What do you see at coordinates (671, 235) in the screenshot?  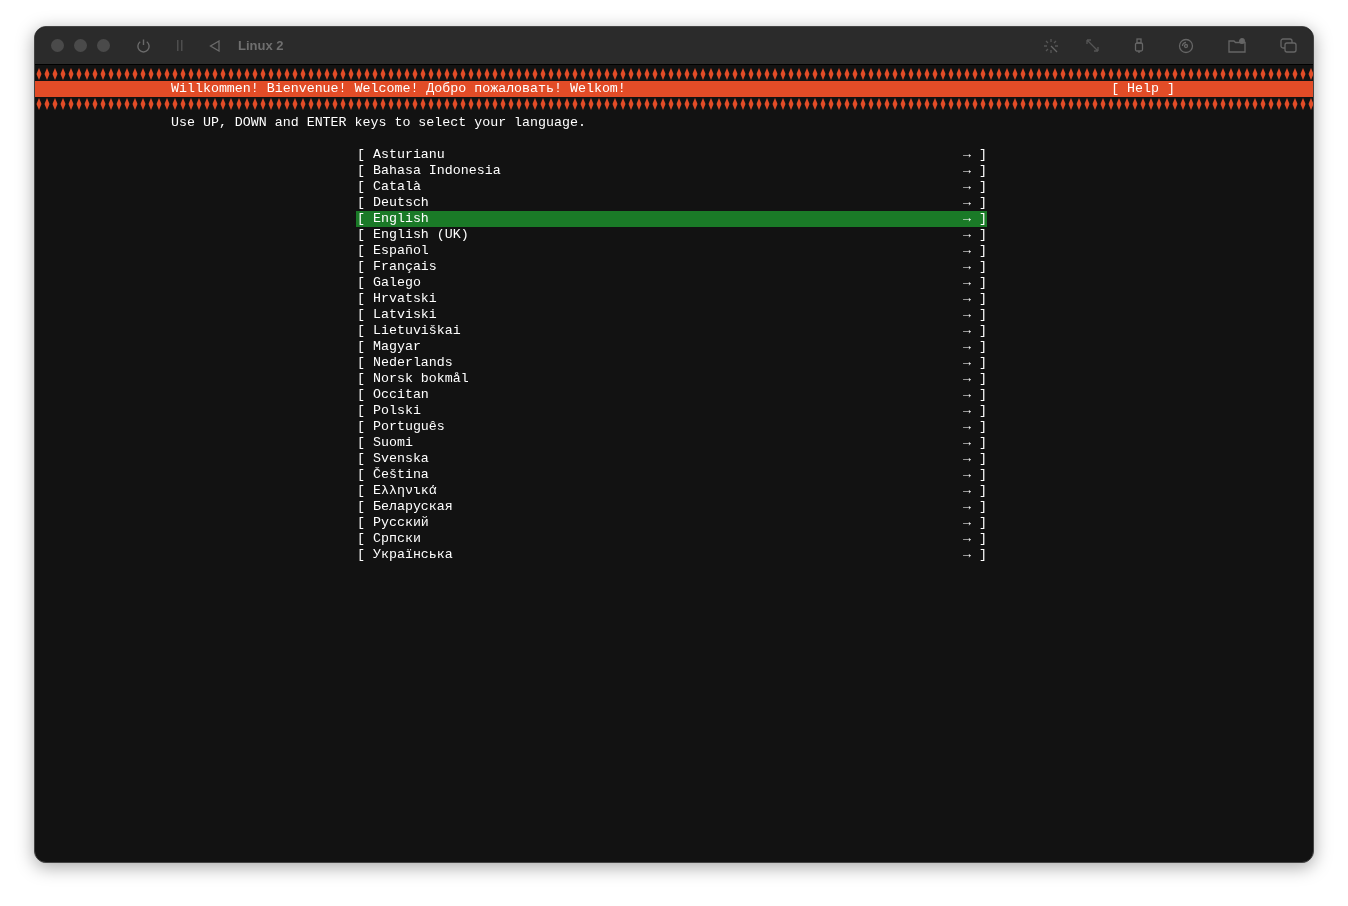 I see `language-option: [ English (UK) → ]` at bounding box center [671, 235].